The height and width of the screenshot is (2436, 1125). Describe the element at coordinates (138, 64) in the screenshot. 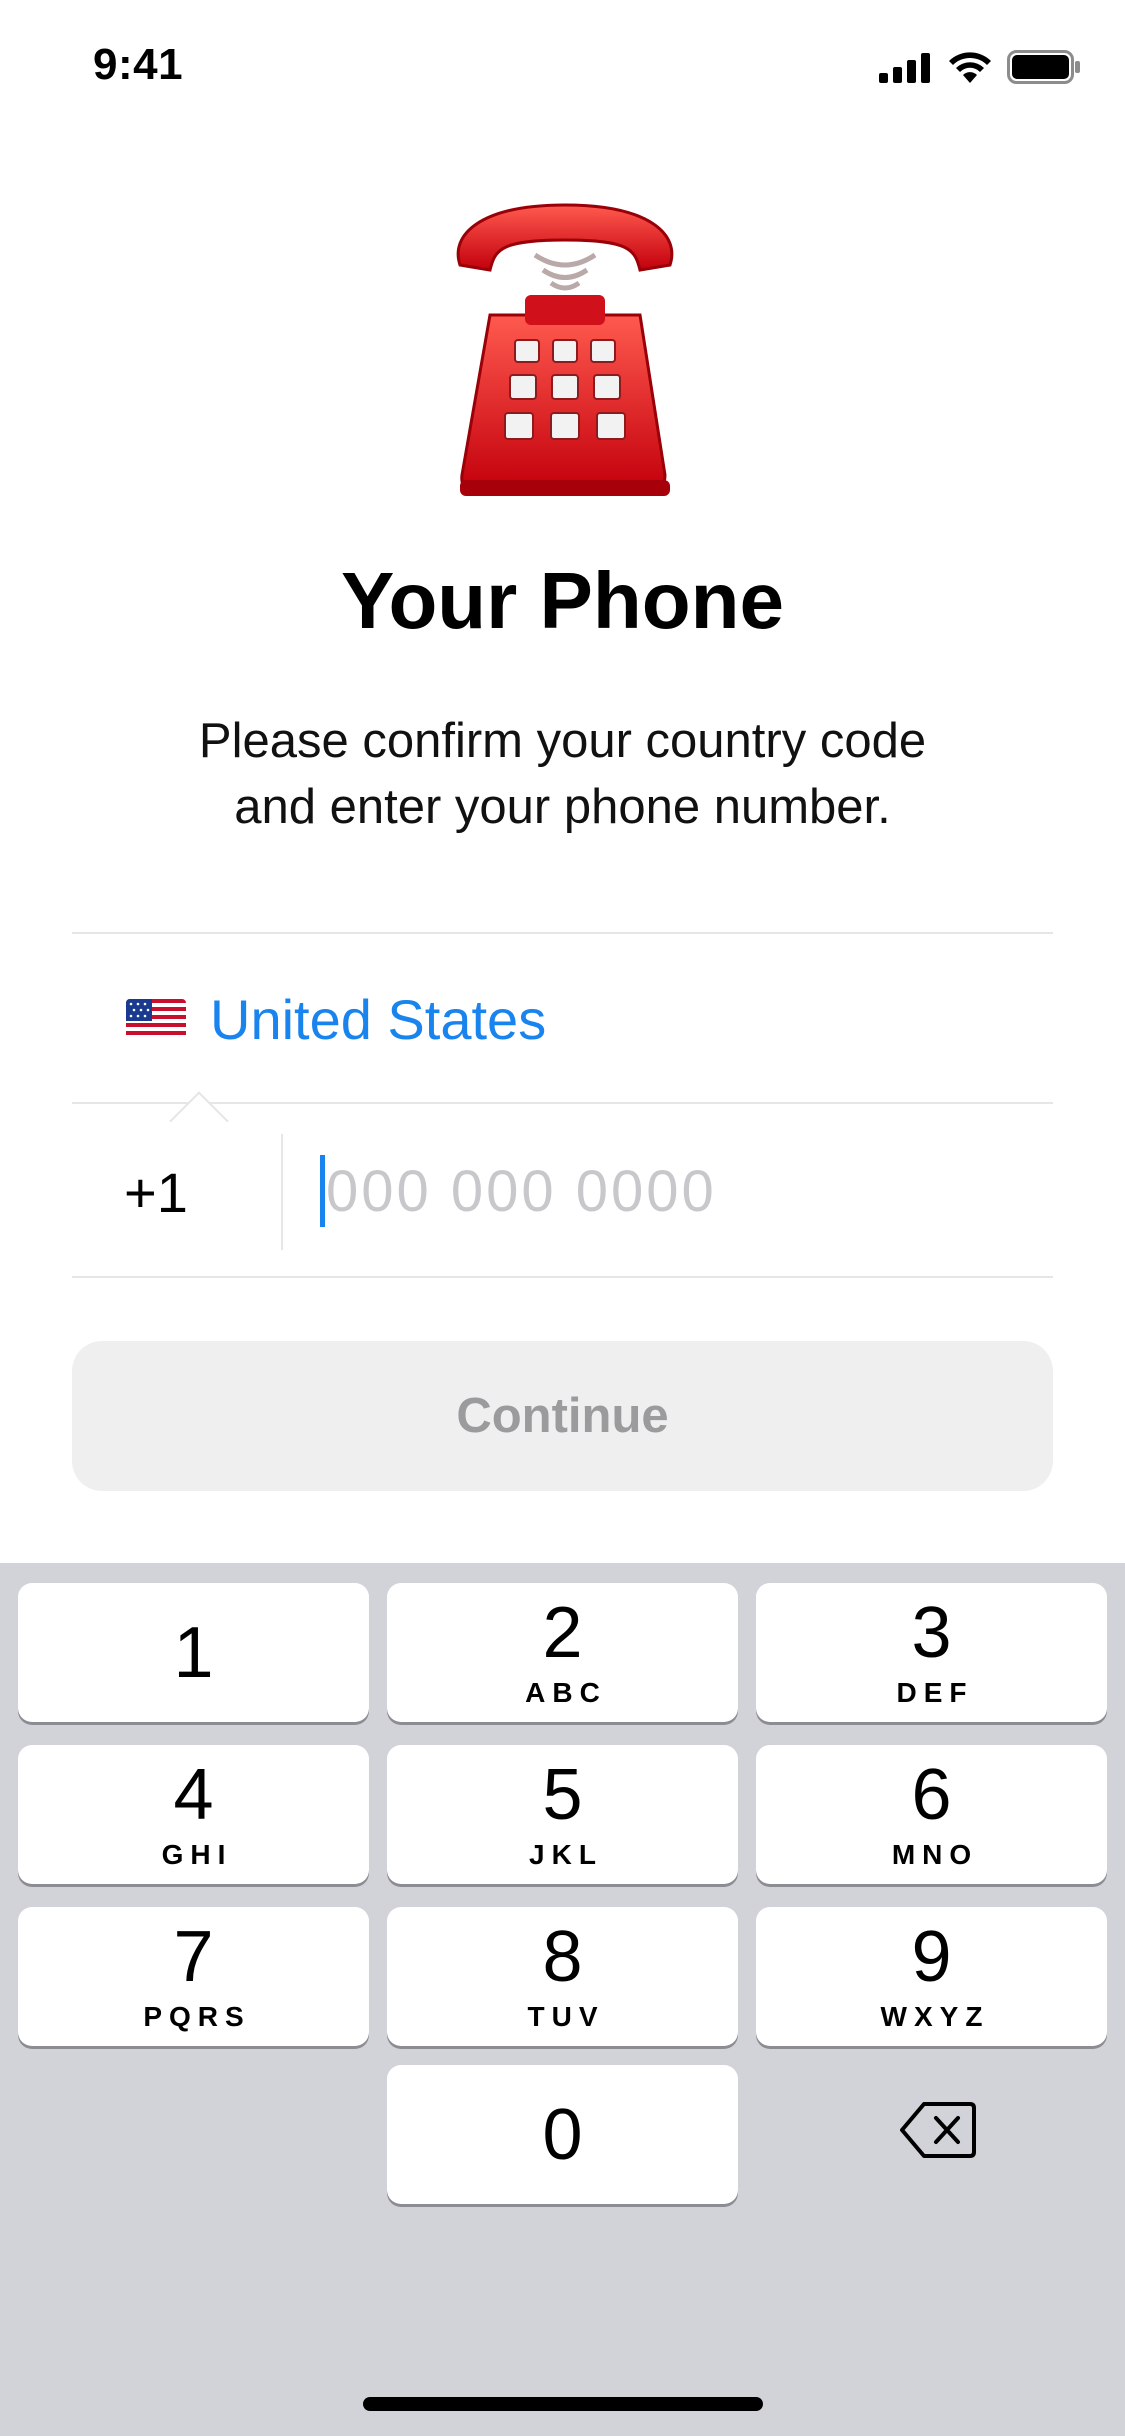

I see `status-time: 9:41` at that location.